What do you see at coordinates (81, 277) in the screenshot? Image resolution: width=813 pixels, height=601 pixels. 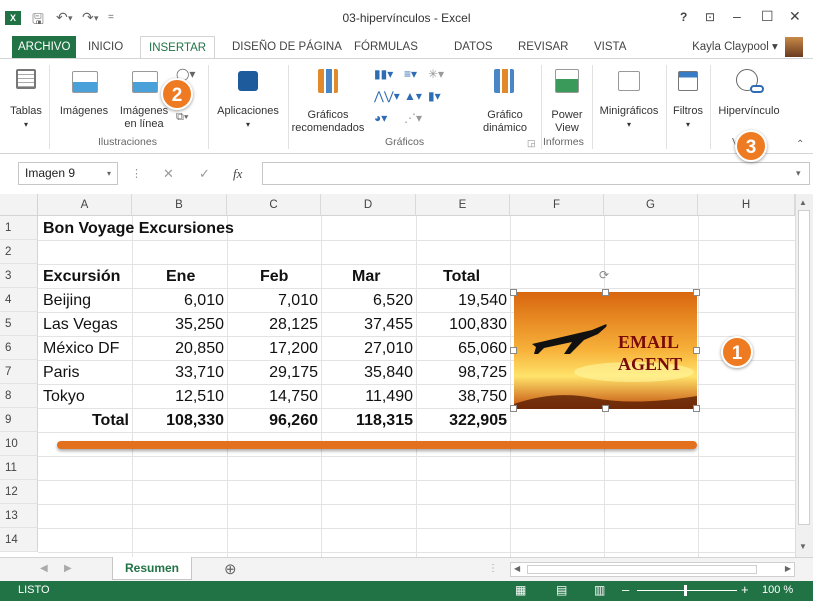 I see `header-excursion: Excursión` at bounding box center [81, 277].